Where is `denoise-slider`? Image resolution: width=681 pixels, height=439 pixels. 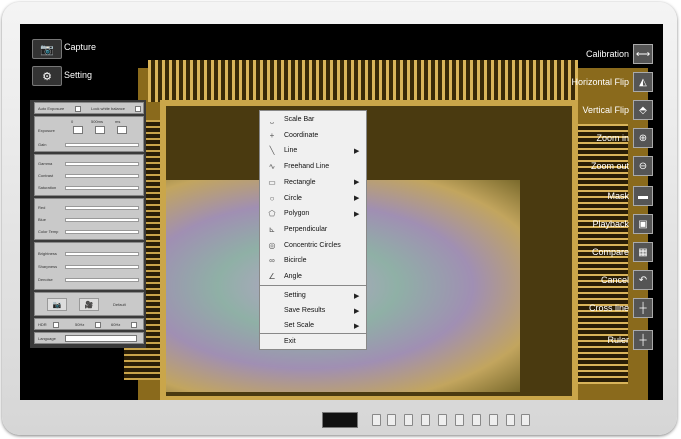 denoise-slider is located at coordinates (102, 280).